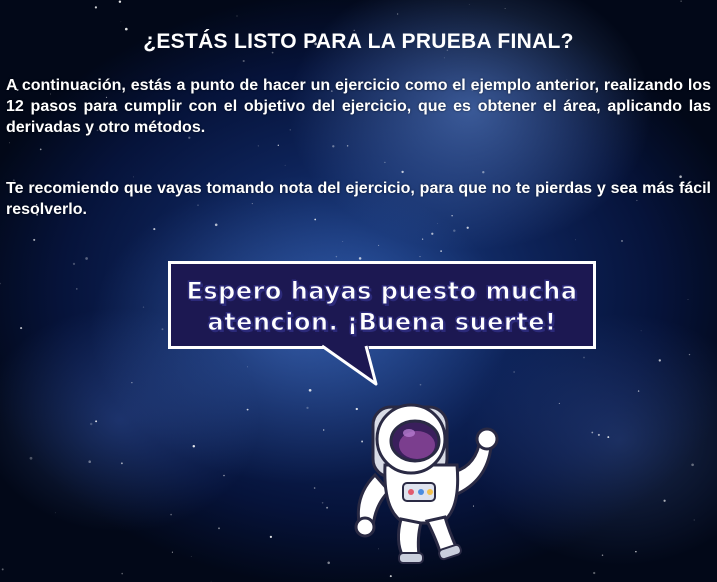 This screenshot has height=582, width=717. I want to click on speech-line-1: Espero hayas puesto mucha, so click(382, 291).